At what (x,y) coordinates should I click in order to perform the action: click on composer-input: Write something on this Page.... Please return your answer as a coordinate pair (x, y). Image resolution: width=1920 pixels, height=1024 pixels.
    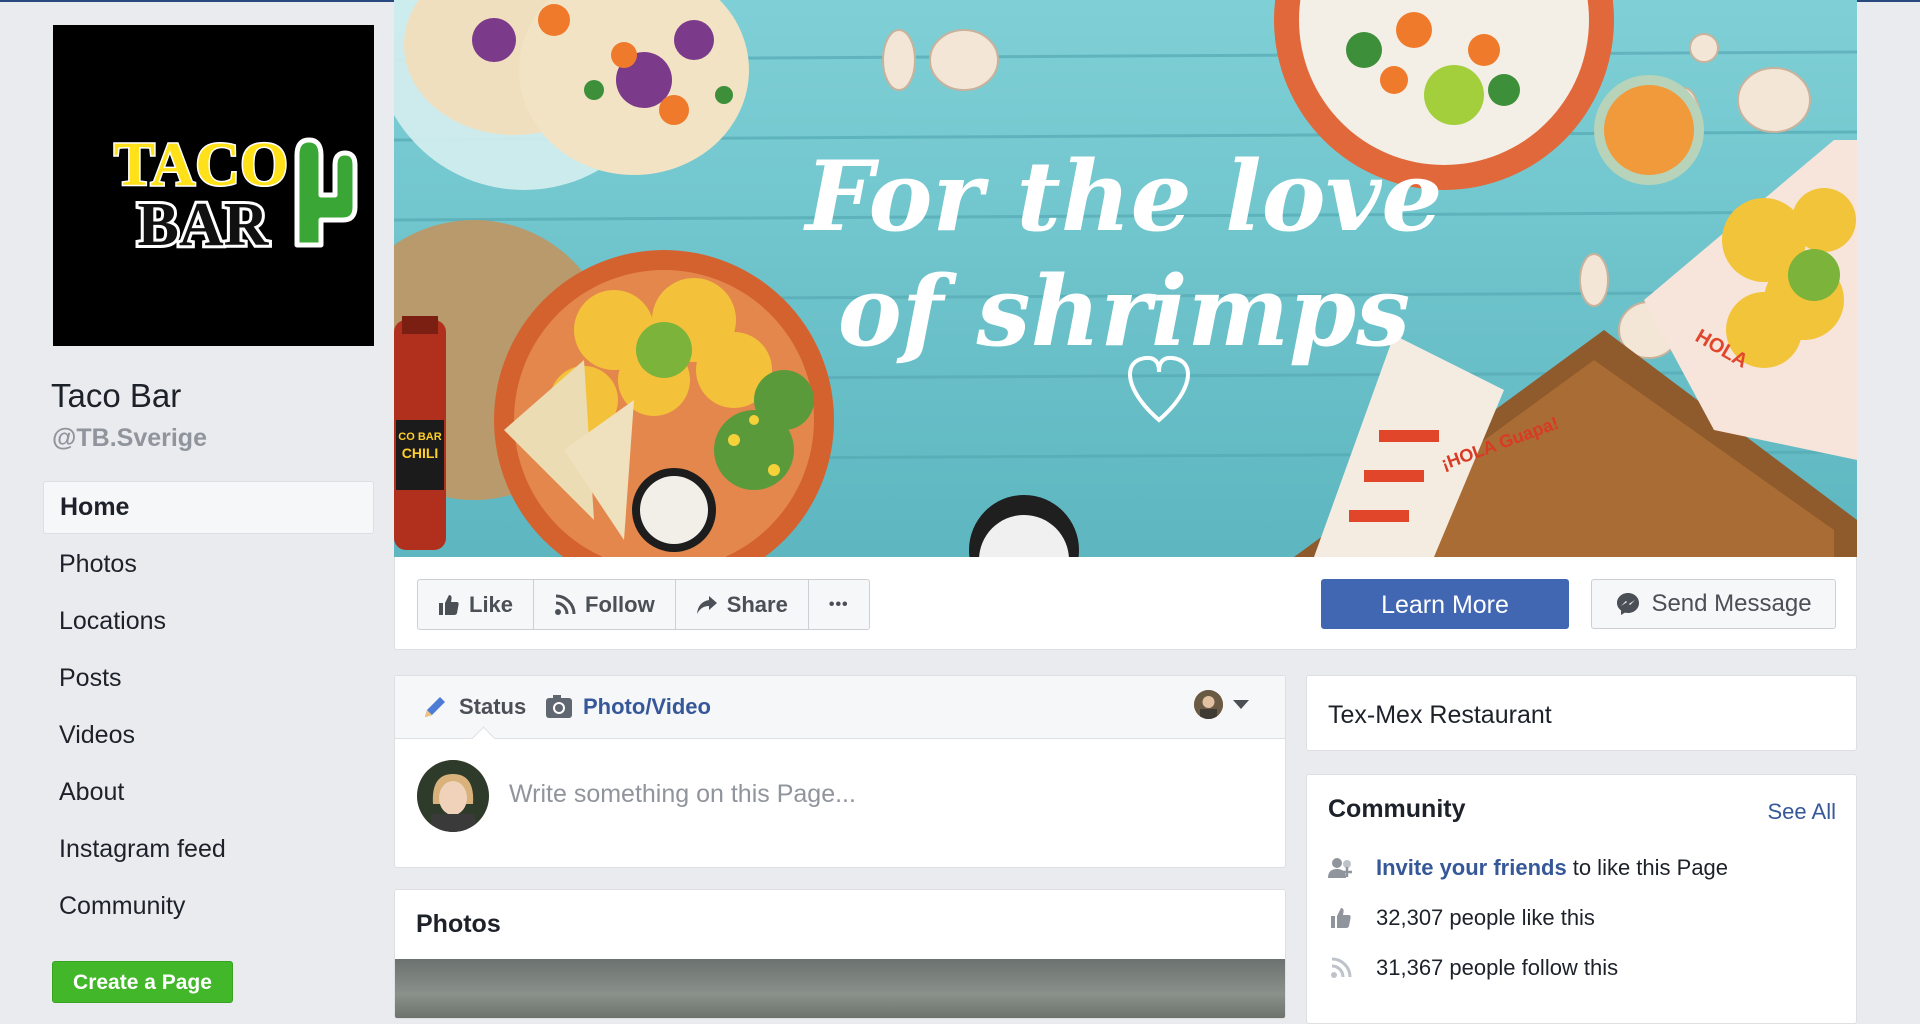
    Looking at the image, I should click on (682, 794).